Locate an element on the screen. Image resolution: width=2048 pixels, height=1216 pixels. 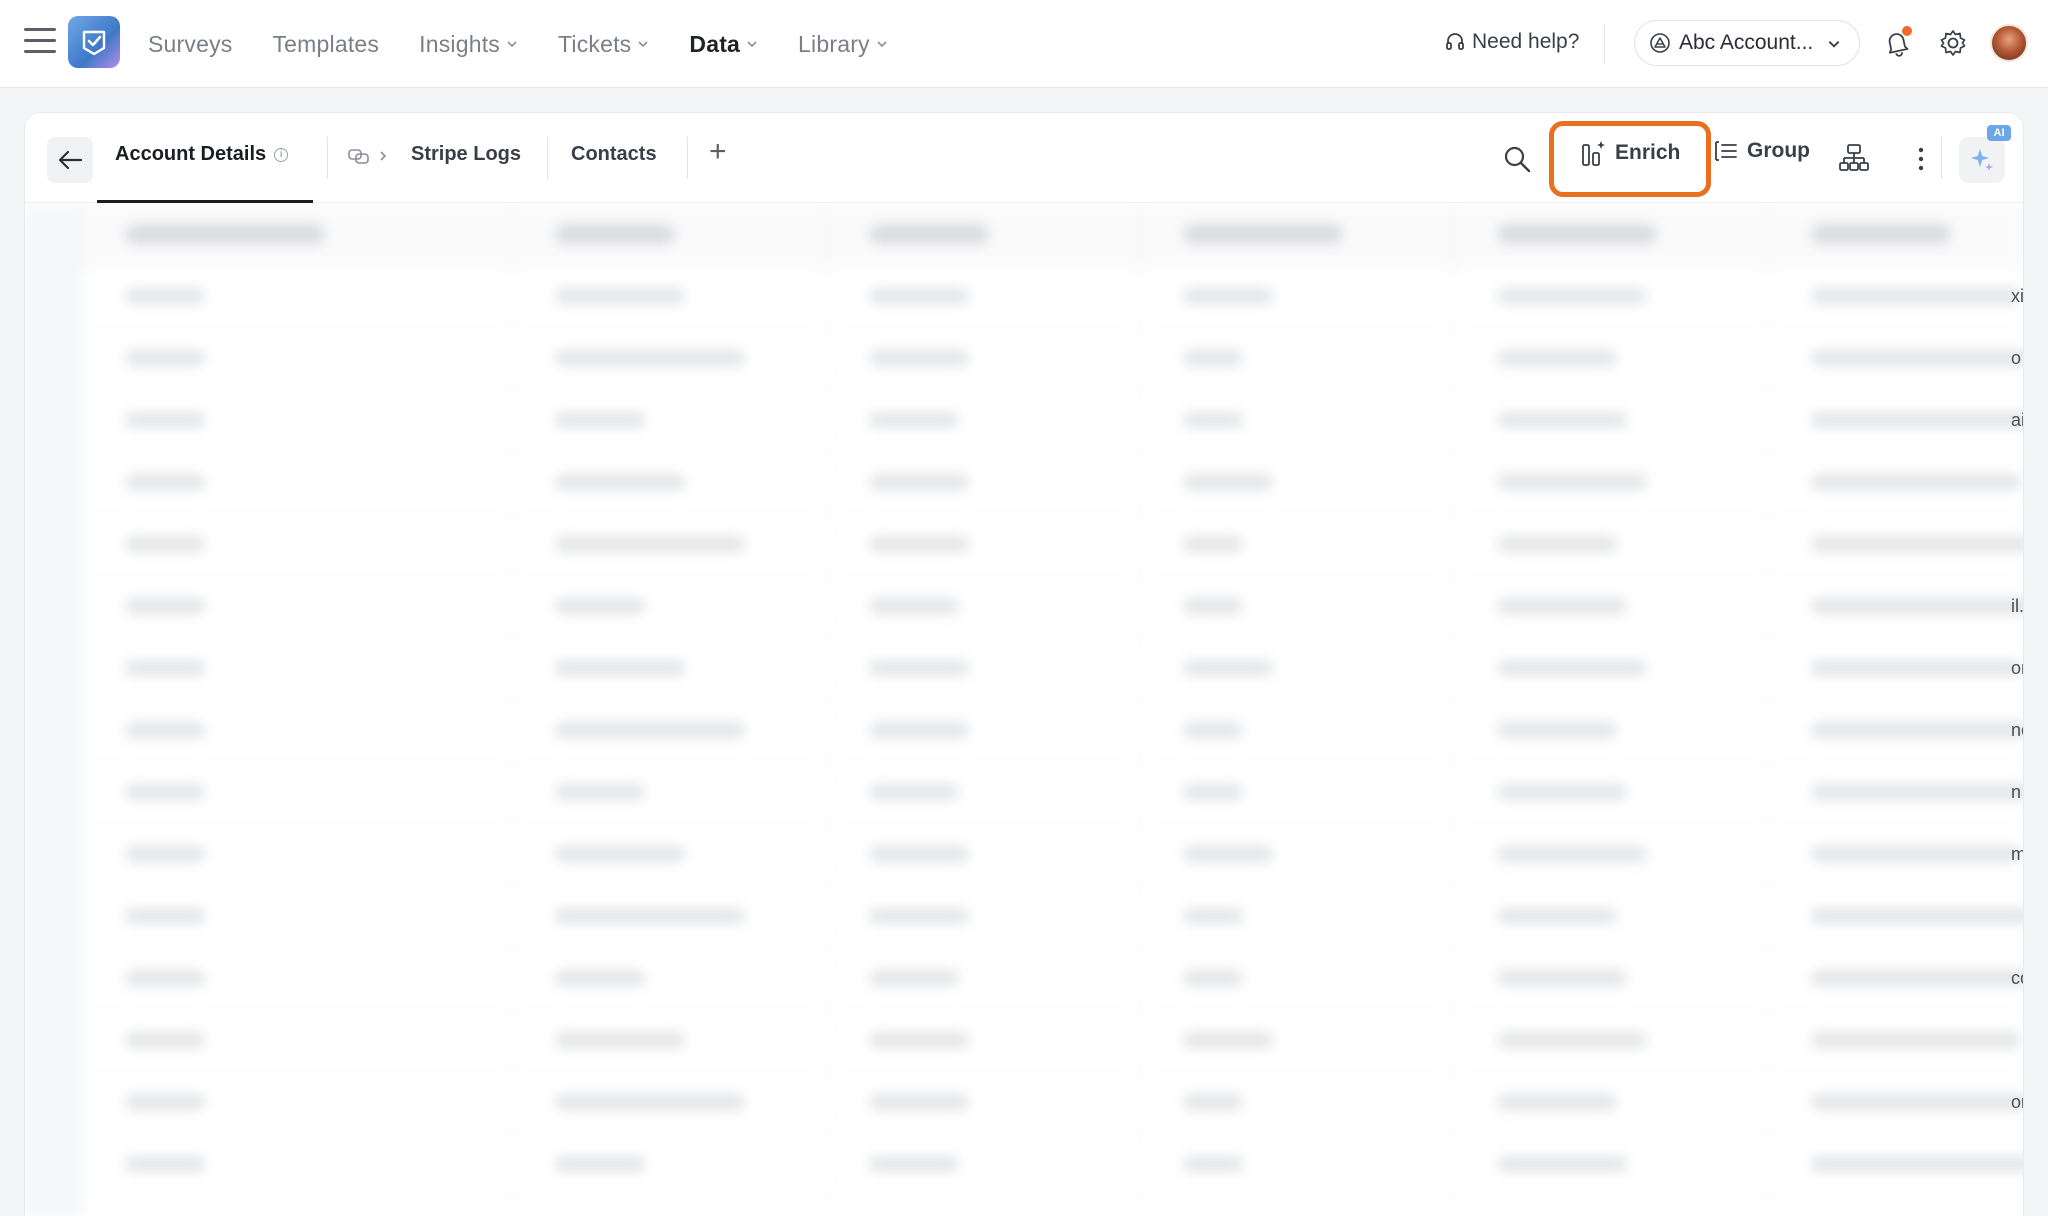
nav-label: Tickets is located at coordinates (595, 43).